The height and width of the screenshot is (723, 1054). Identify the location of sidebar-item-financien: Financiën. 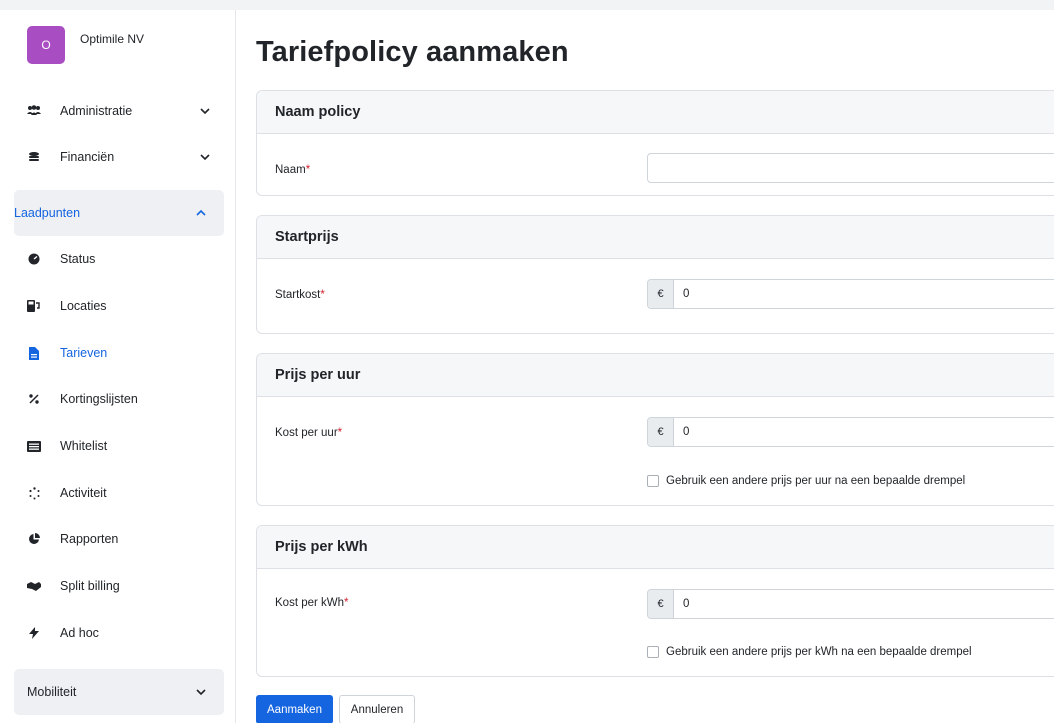
(119, 157).